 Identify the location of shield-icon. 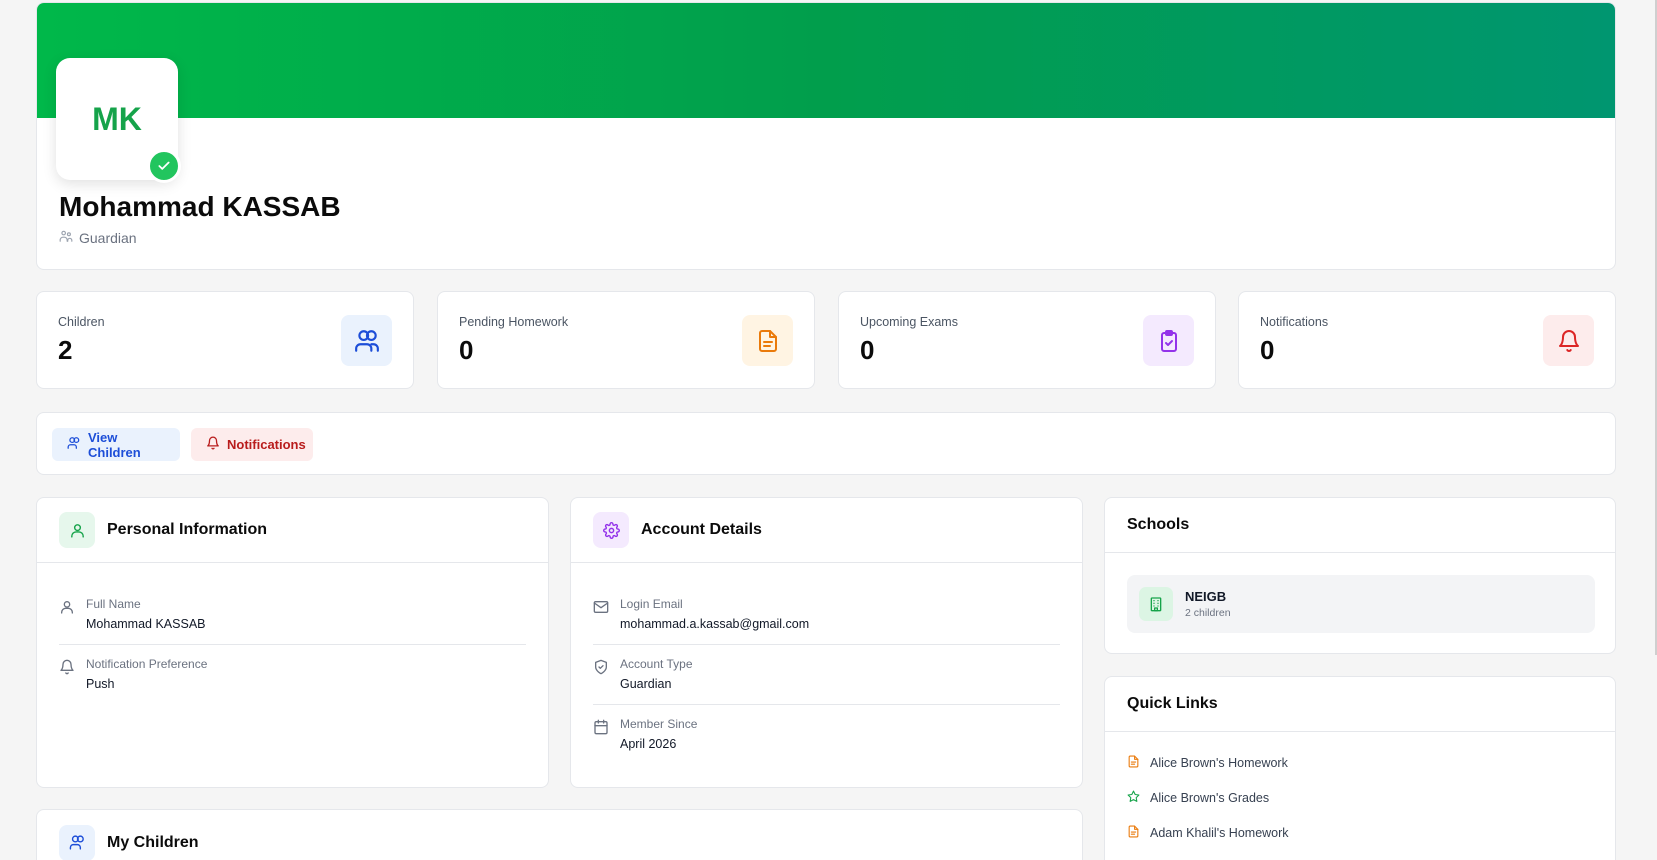
(601, 667).